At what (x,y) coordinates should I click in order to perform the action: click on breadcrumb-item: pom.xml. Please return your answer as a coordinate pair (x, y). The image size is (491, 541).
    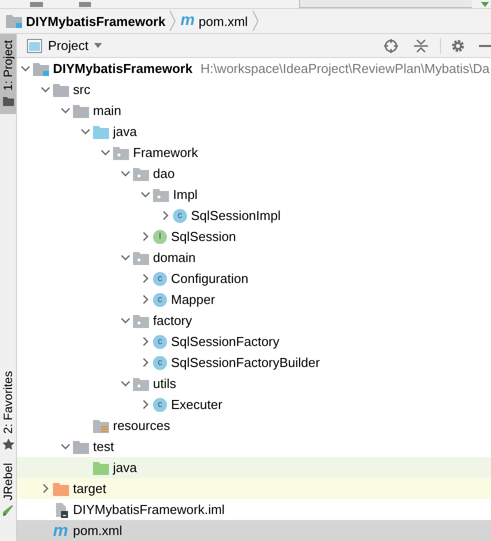
    Looking at the image, I should click on (223, 21).